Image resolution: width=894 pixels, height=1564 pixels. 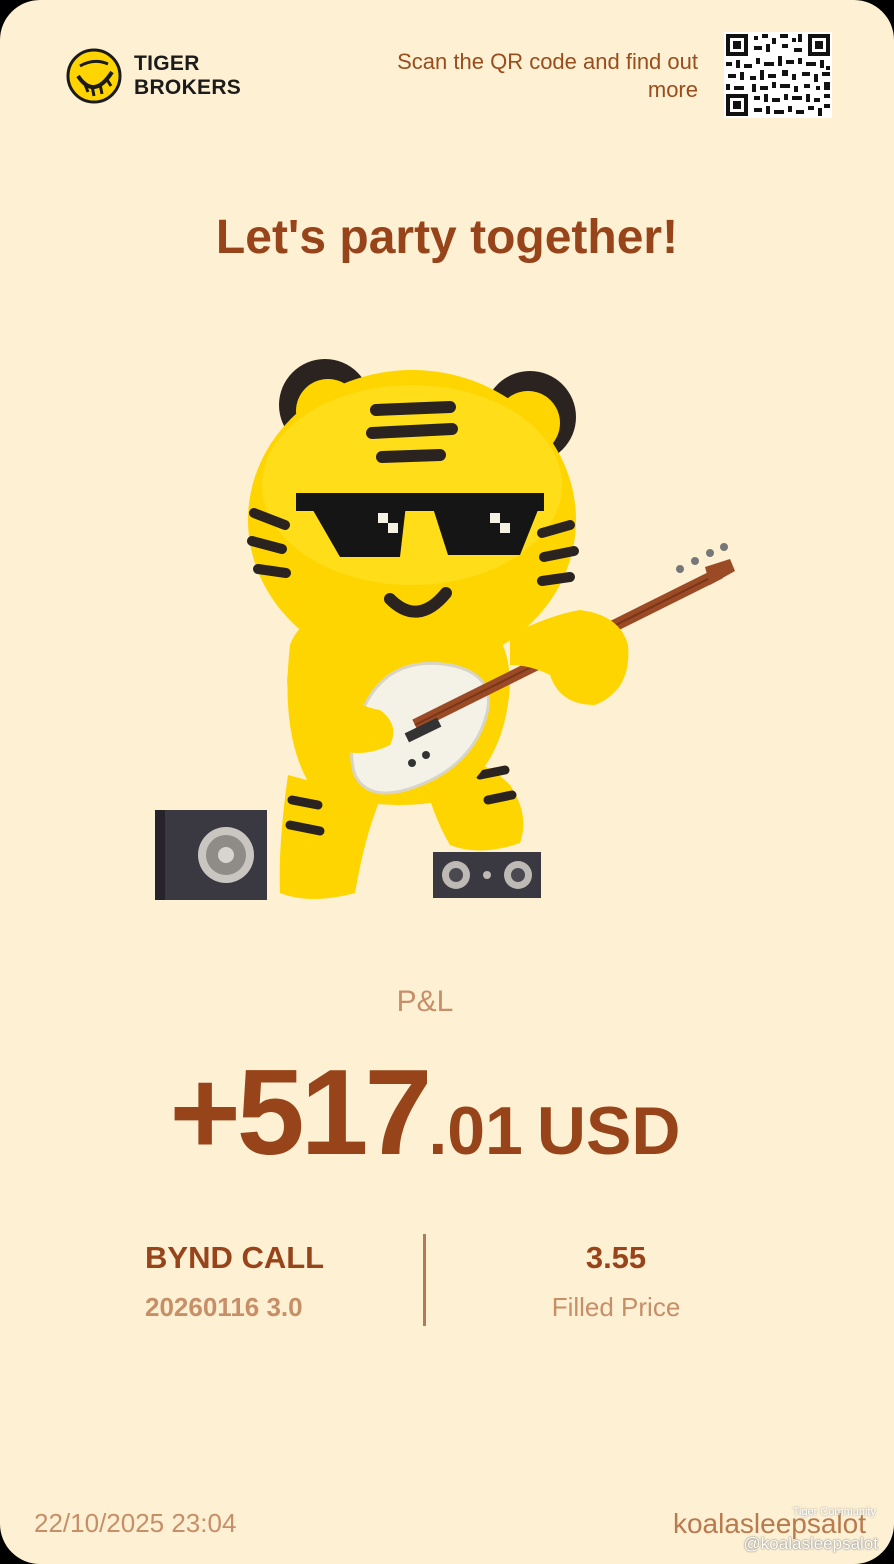 I want to click on filled-price-label: Filled Price, so click(x=616, y=1307).